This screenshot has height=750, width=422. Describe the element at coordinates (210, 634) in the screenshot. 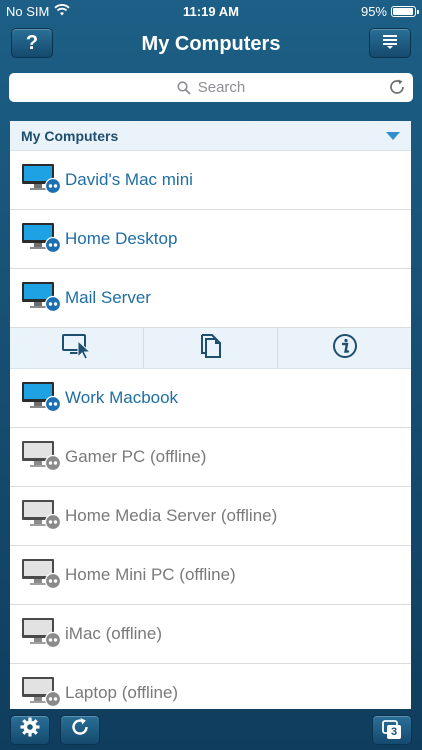

I see `computer-row: iMac (offline)` at that location.